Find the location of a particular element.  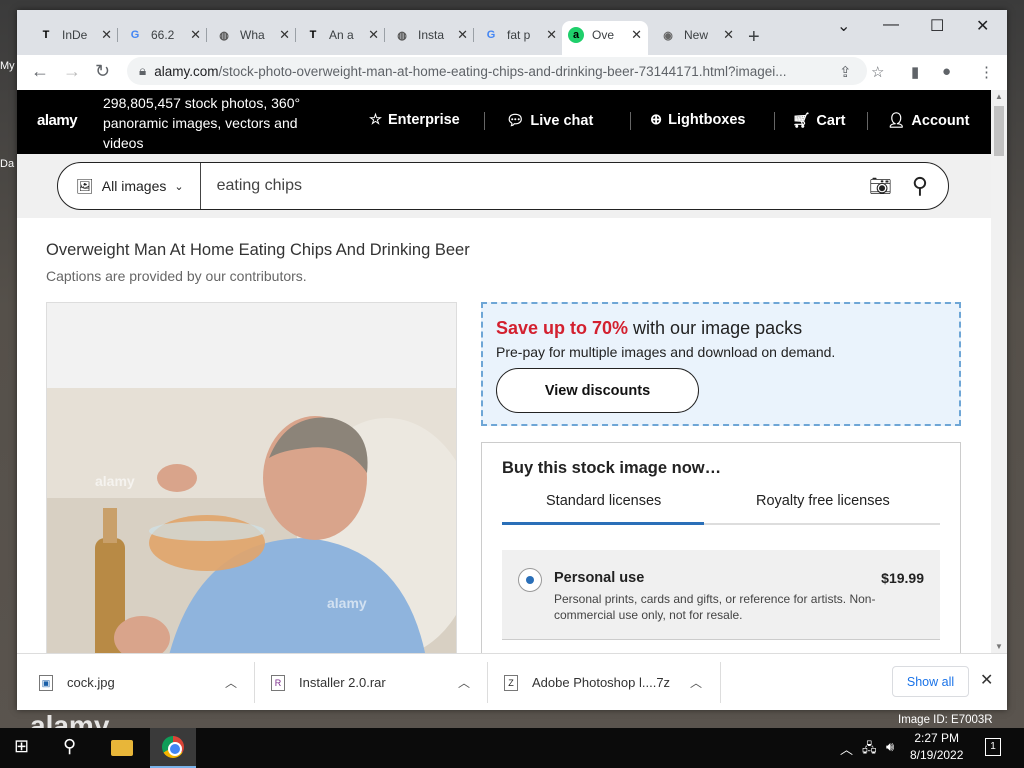

browser-tab: ◍ Insta ✕ is located at coordinates (431, 35).